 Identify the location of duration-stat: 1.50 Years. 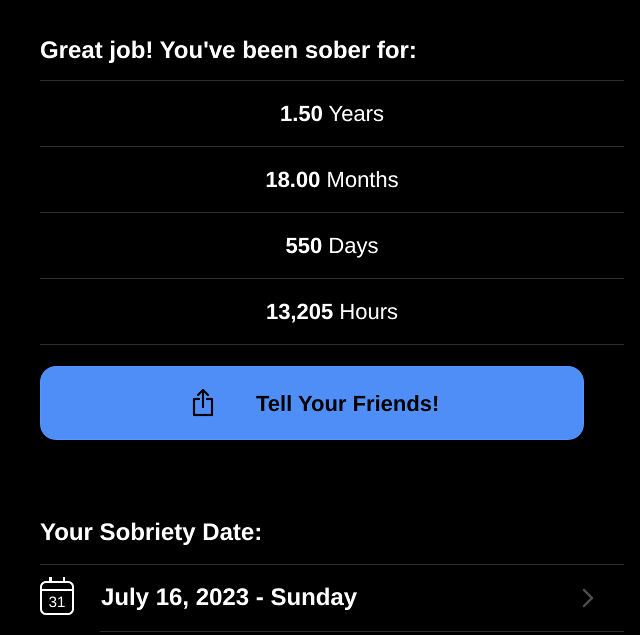
(332, 114).